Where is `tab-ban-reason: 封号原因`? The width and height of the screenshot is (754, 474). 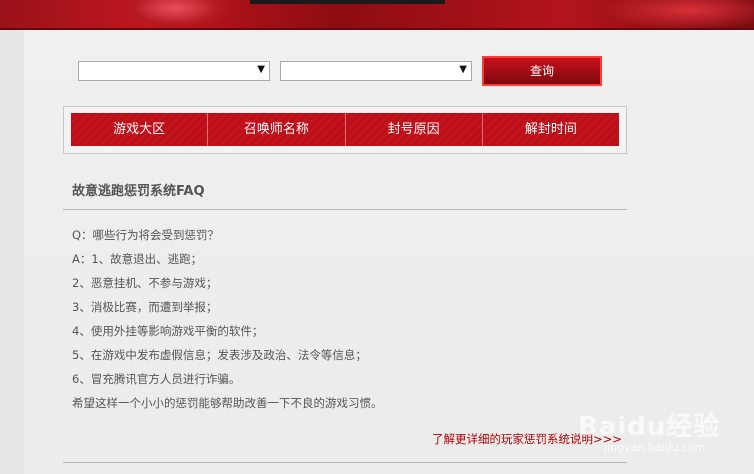
tab-ban-reason: 封号原因 is located at coordinates (414, 129).